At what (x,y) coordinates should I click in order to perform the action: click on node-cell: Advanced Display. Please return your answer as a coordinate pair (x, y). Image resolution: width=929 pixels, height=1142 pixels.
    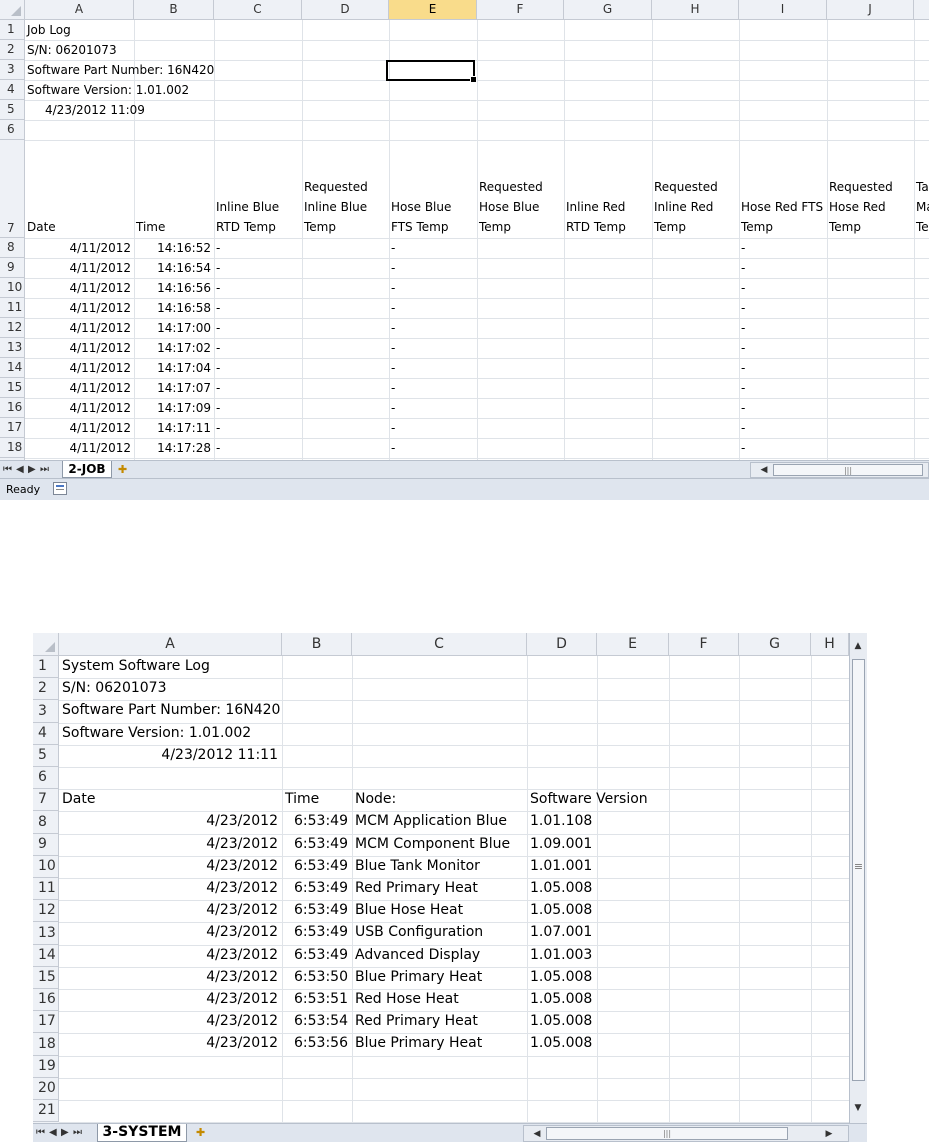
    Looking at the image, I should click on (417, 955).